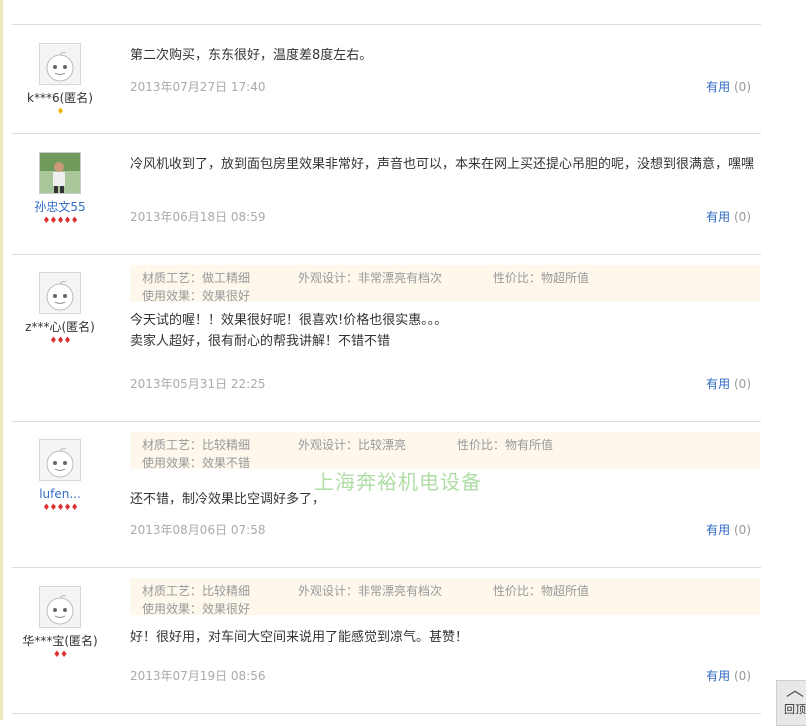  Describe the element at coordinates (445, 451) in the screenshot. I see `rating-attributes: 材质工艺：比较精细 外观设计：比较漂亮 性价比：物有所值 使用效果：效果不错` at that location.